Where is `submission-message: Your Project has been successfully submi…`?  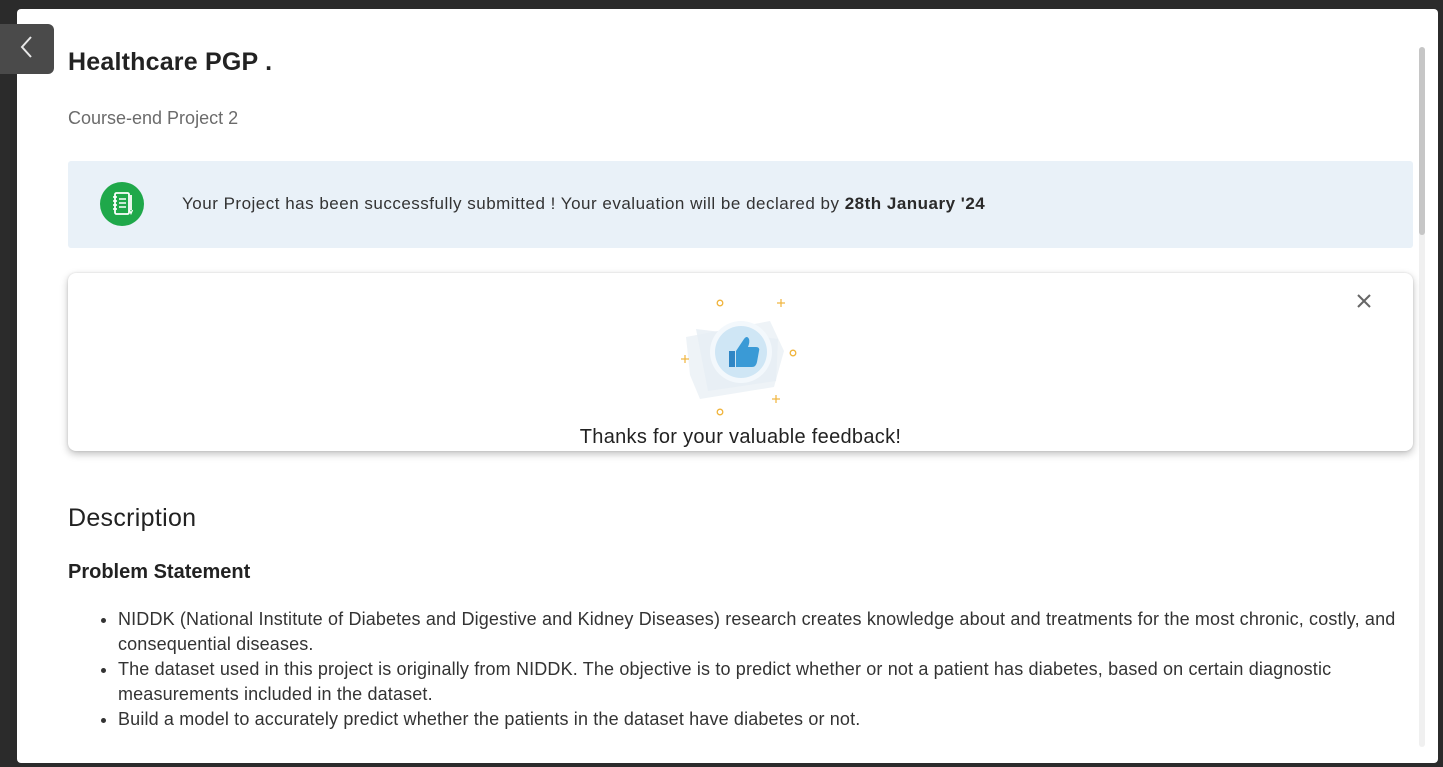 submission-message: Your Project has been successfully submi… is located at coordinates (583, 204).